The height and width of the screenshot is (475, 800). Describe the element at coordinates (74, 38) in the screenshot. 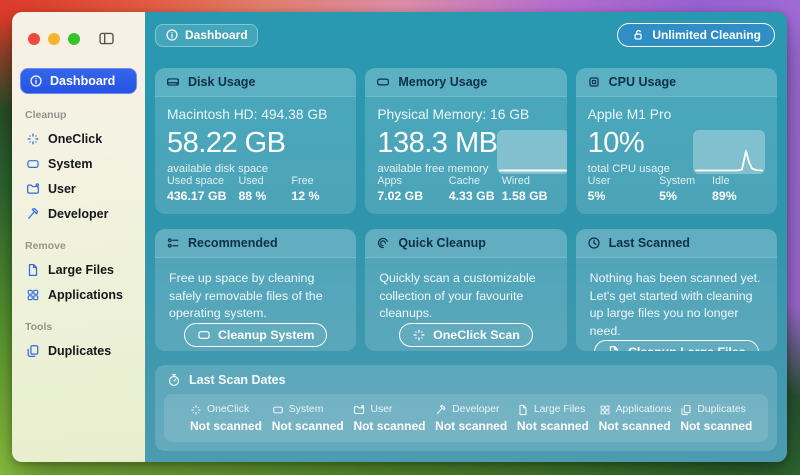

I see `zoom-window-button` at that location.